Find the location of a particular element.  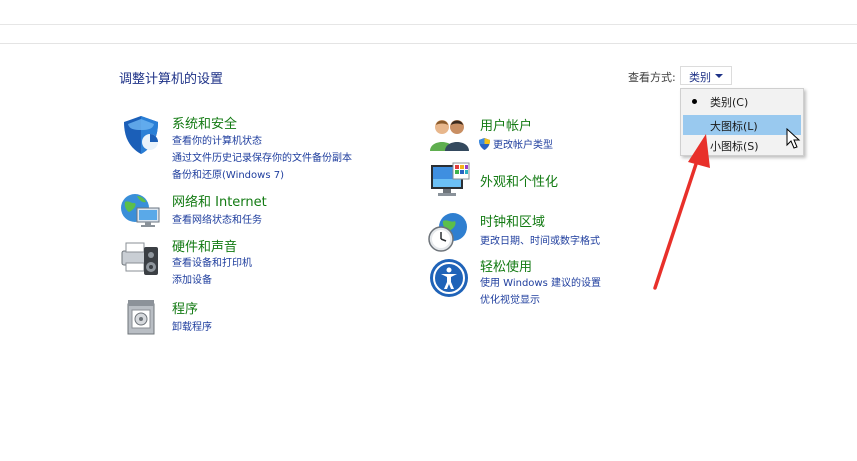

view-by-dropdown: 类别 is located at coordinates (706, 75).